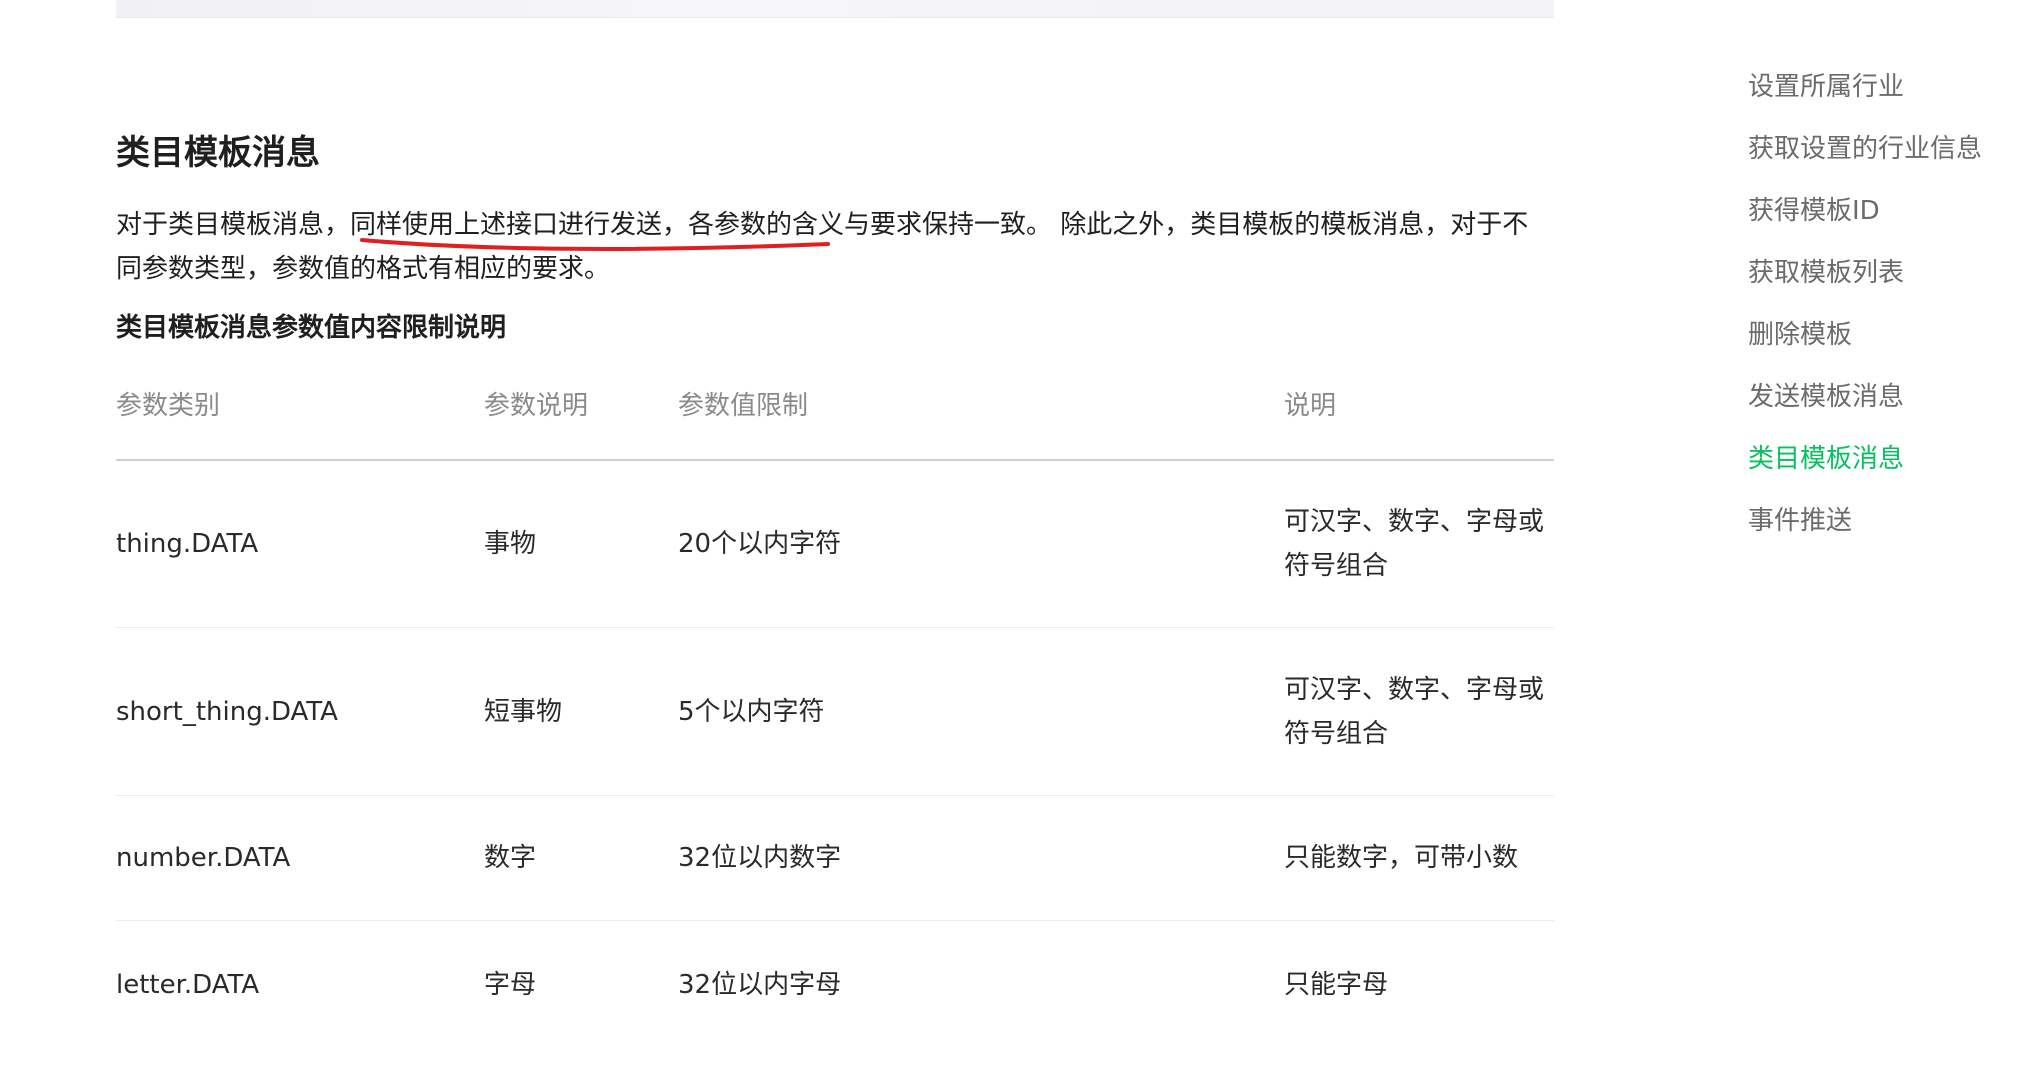  What do you see at coordinates (311, 328) in the screenshot?
I see `table-caption: 类目模板消息参数值内容限制说明` at bounding box center [311, 328].